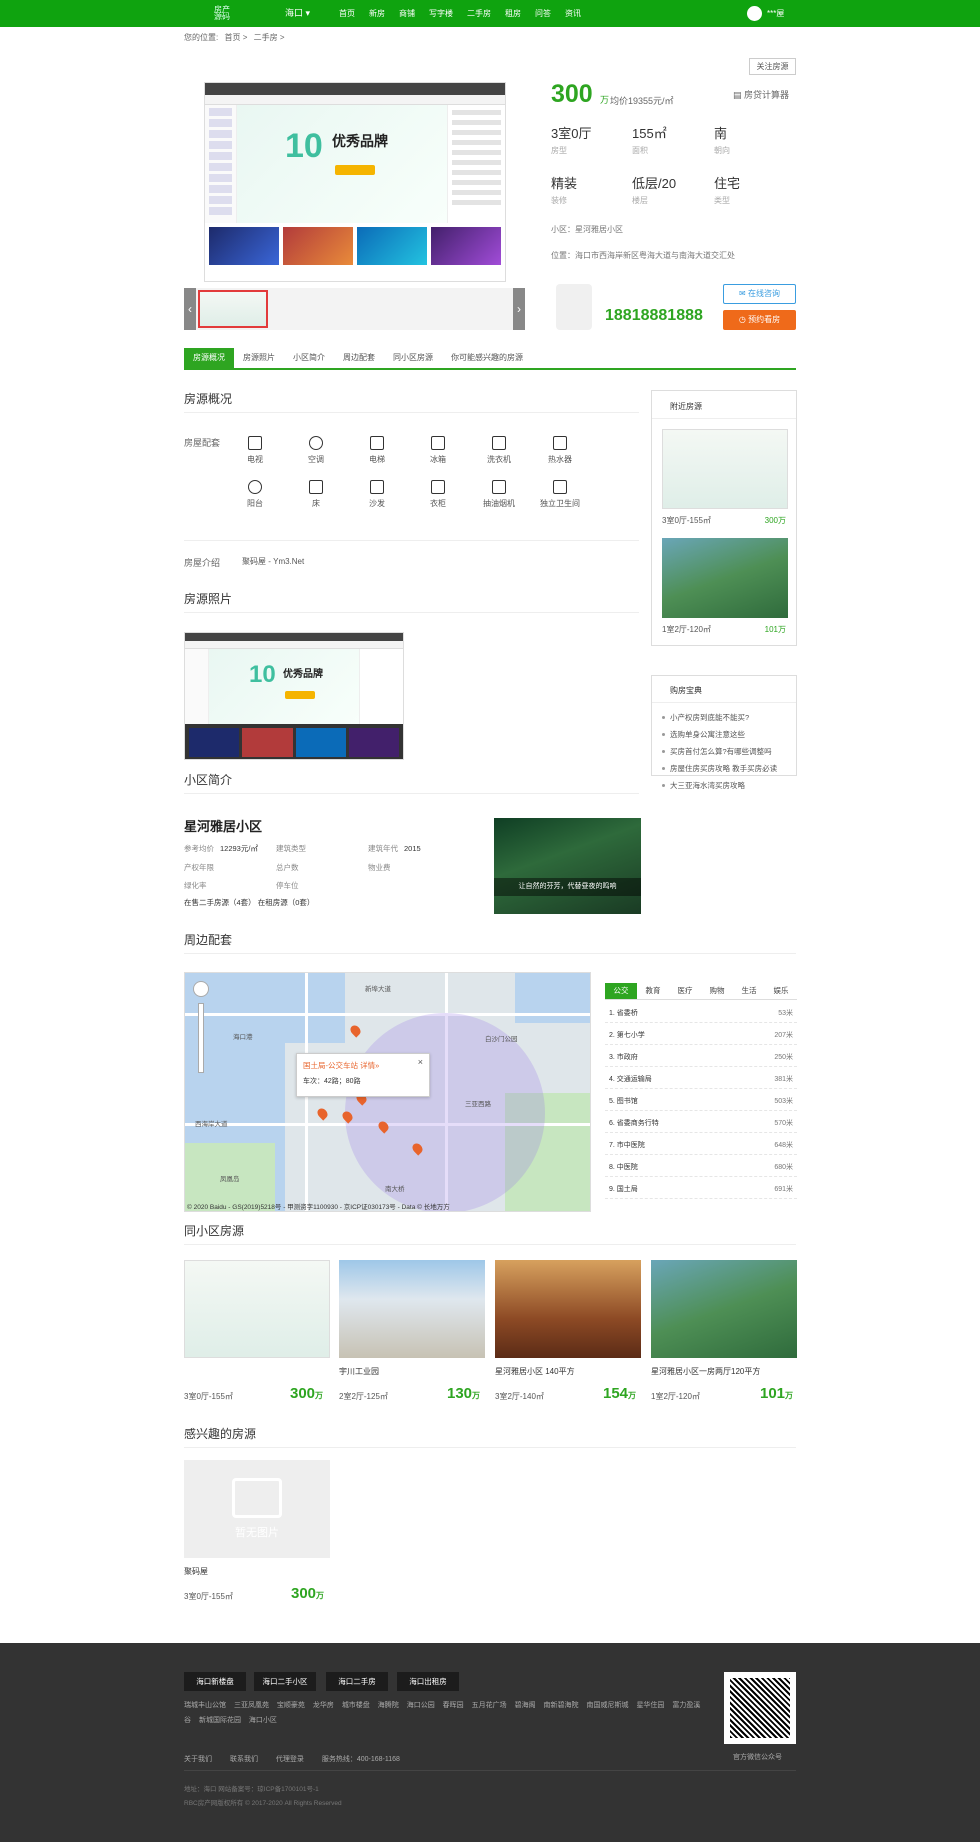 The width and height of the screenshot is (980, 1842). What do you see at coordinates (251, 1705) in the screenshot?
I see `footer-link: 三亚凤凰苑` at bounding box center [251, 1705].